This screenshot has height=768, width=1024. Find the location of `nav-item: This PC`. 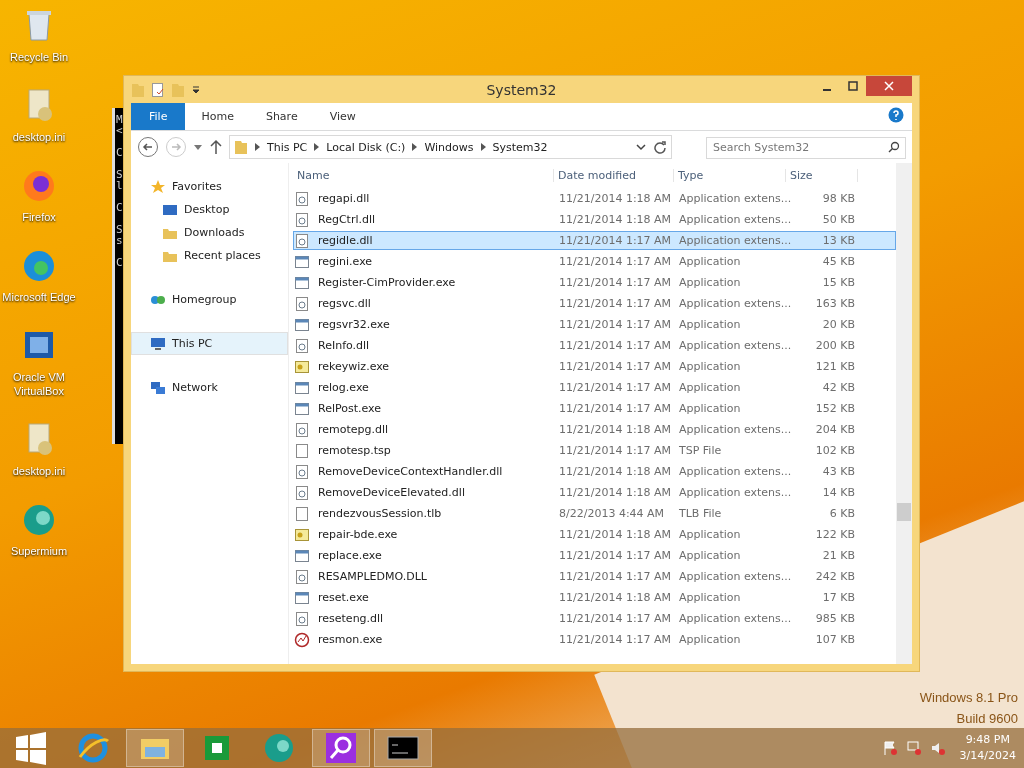

nav-item: This PC is located at coordinates (209, 343).